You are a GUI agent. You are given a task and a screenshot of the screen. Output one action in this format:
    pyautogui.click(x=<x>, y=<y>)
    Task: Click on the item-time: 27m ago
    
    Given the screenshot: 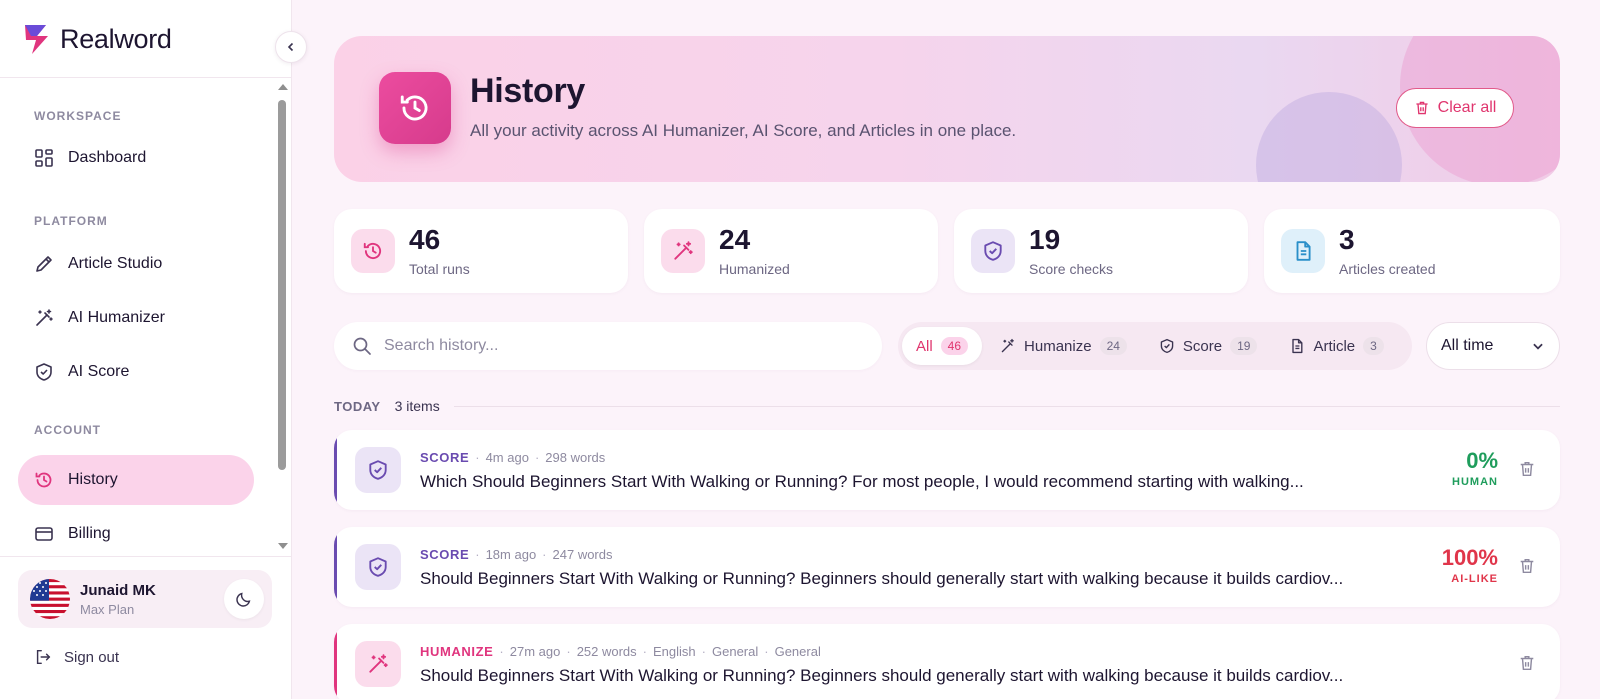 What is the action you would take?
    pyautogui.click(x=535, y=651)
    